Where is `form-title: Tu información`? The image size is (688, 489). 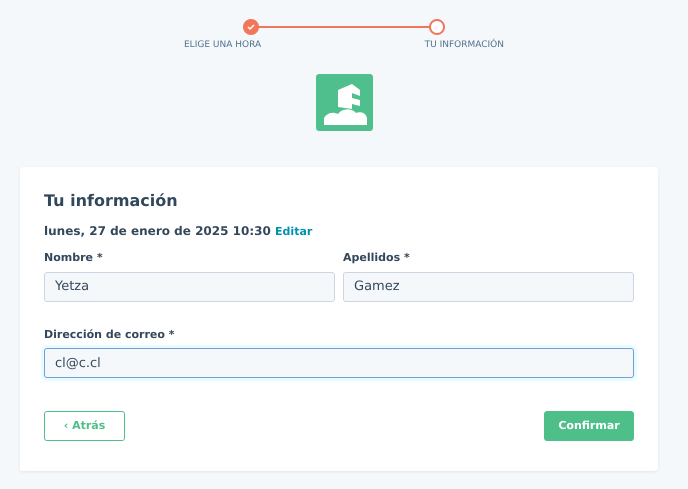 form-title: Tu información is located at coordinates (111, 200).